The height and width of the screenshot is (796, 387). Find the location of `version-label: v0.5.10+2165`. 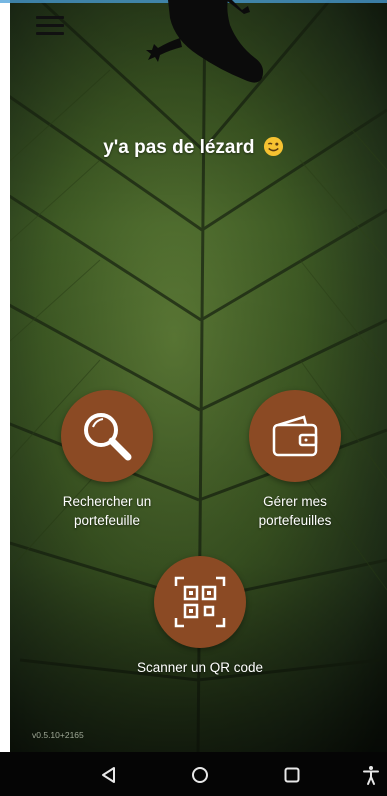

version-label: v0.5.10+2165 is located at coordinates (58, 735).